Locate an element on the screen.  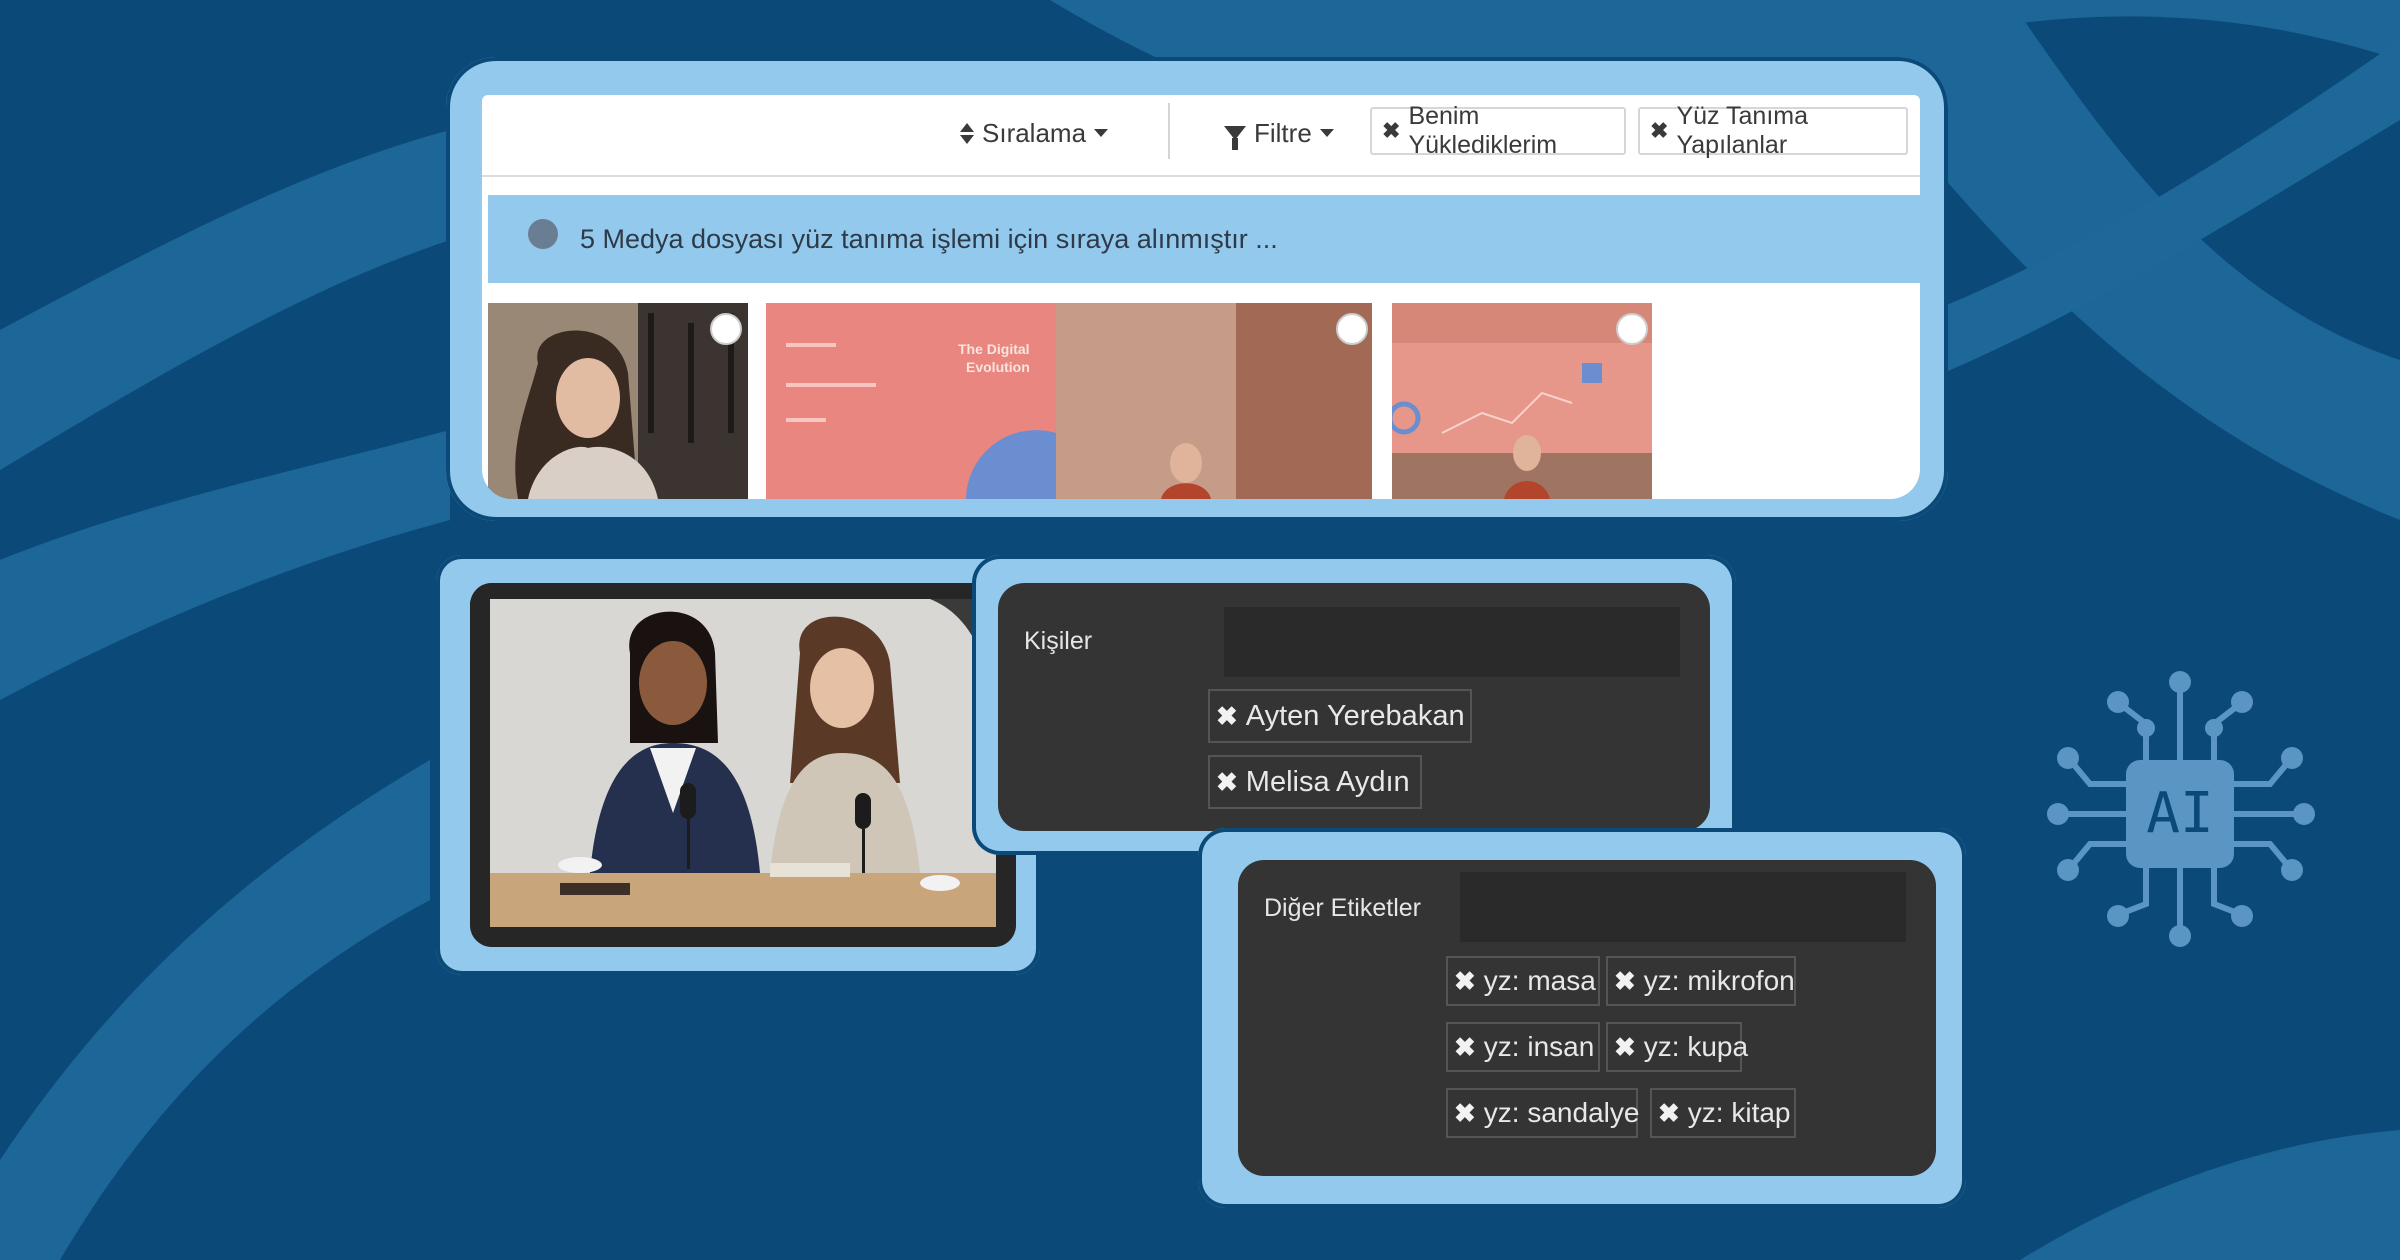
person-tag: ✖ Ayten Yerebakan is located at coordinates (1340, 716).